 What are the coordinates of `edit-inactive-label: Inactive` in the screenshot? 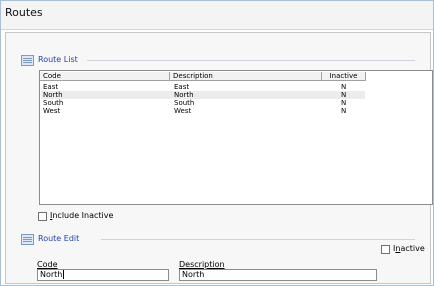 It's located at (409, 248).